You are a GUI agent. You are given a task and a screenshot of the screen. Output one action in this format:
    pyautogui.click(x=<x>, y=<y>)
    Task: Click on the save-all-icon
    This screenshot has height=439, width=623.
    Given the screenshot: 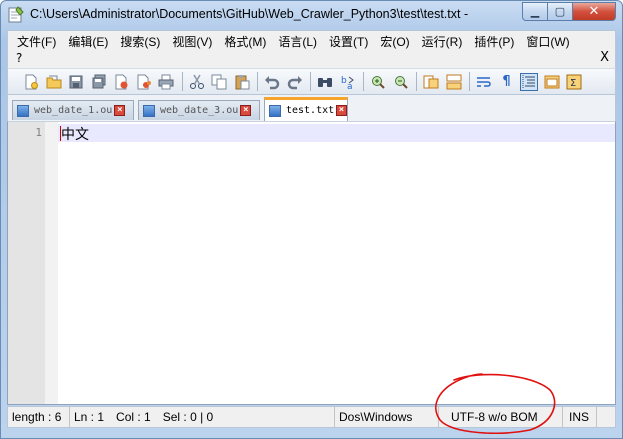 What is the action you would take?
    pyautogui.click(x=99, y=82)
    